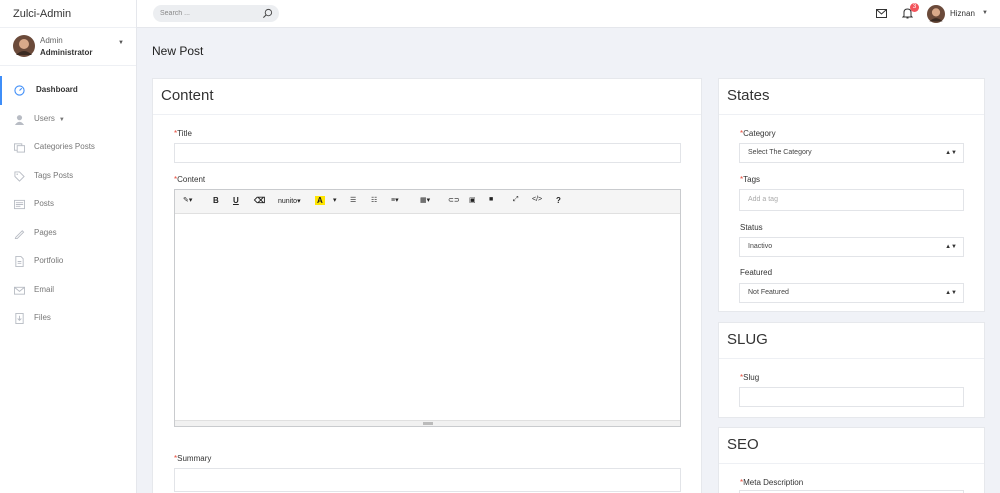 The height and width of the screenshot is (493, 1000). I want to click on tags-label: *Tags, so click(750, 179).